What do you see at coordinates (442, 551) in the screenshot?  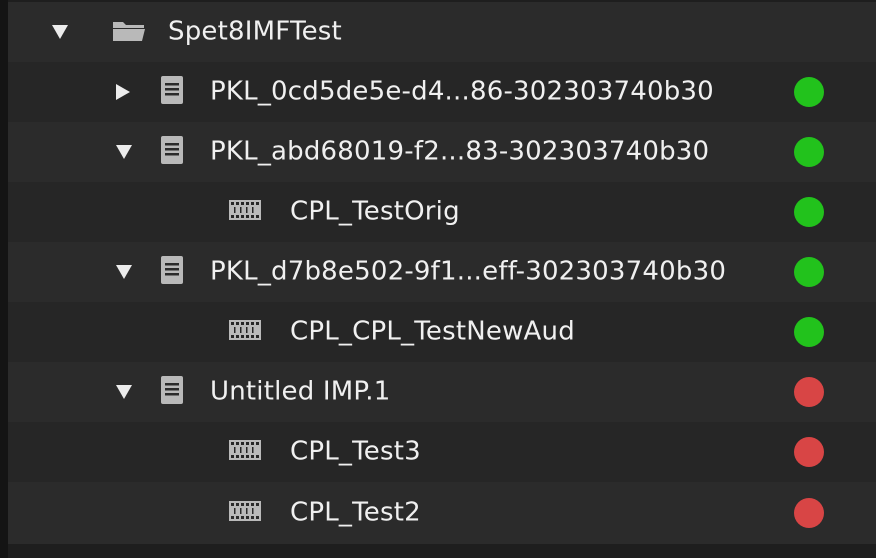 I see `panel-bottom-space` at bounding box center [442, 551].